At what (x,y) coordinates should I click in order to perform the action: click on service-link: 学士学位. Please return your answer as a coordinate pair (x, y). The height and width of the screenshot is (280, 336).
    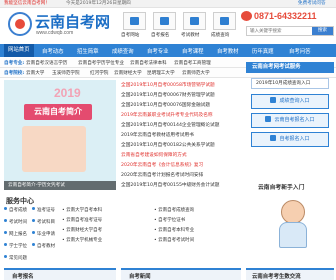
    Looking at the image, I should click on (15, 246).